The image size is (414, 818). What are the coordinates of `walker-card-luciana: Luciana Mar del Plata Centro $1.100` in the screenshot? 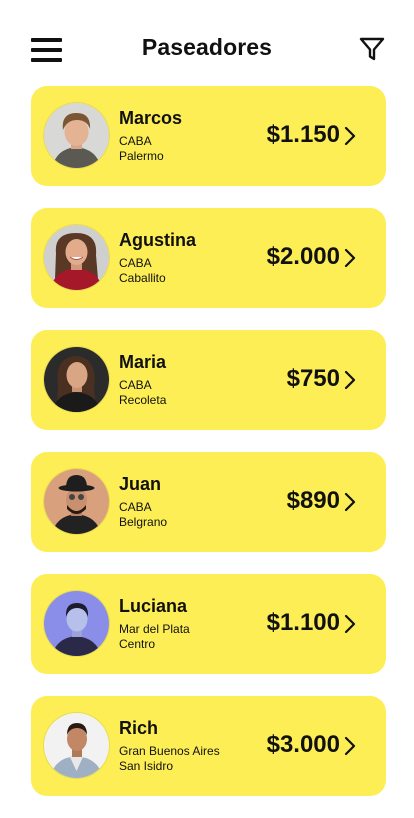 It's located at (208, 624).